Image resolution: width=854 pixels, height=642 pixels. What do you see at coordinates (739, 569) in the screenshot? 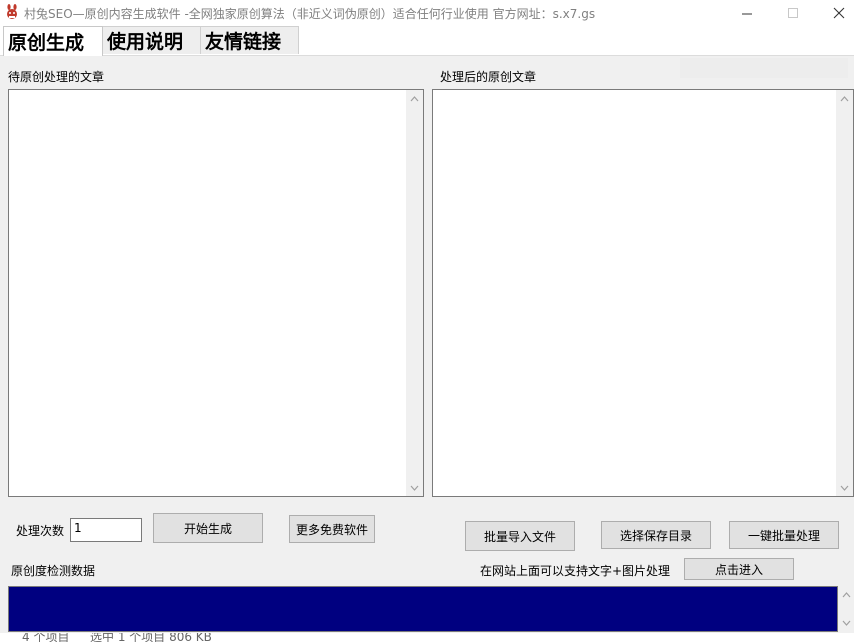
I see `enter-site-button: 点击进入` at bounding box center [739, 569].